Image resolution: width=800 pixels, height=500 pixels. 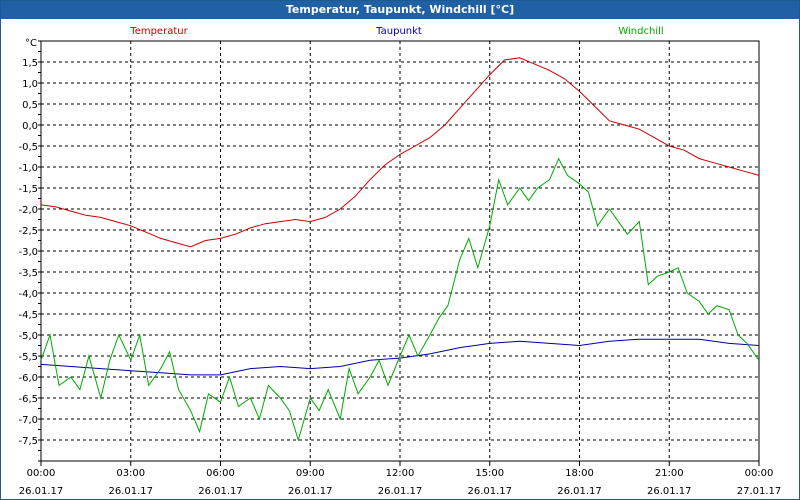 I want to click on x-tick-time: 06:00, so click(x=220, y=473).